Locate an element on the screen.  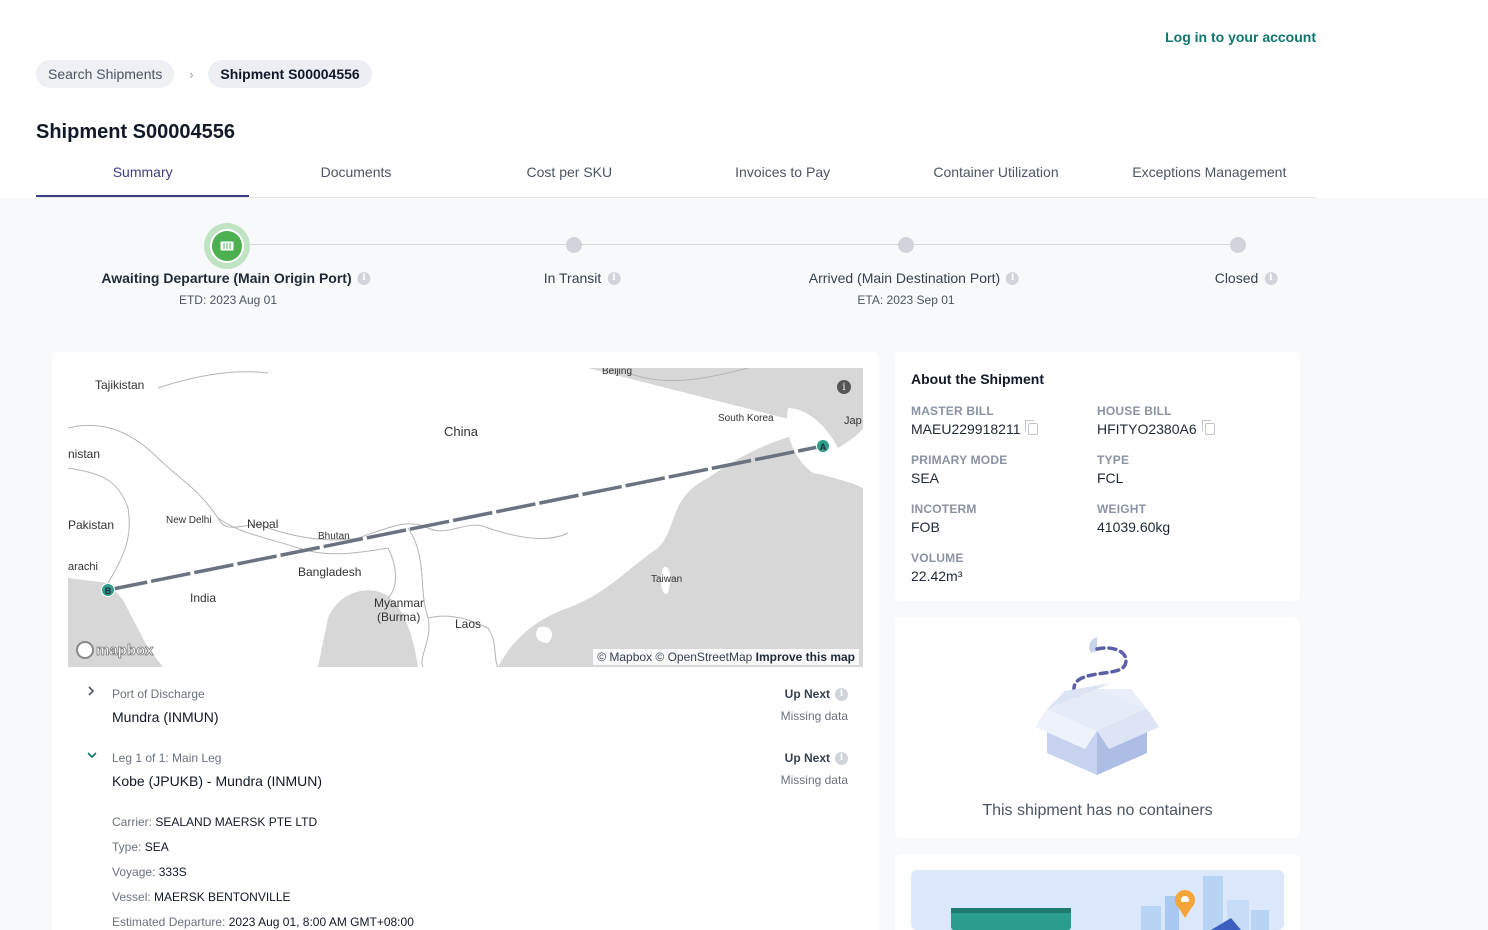
breadcrumb-search-shipments: Search Shipments is located at coordinates (105, 74).